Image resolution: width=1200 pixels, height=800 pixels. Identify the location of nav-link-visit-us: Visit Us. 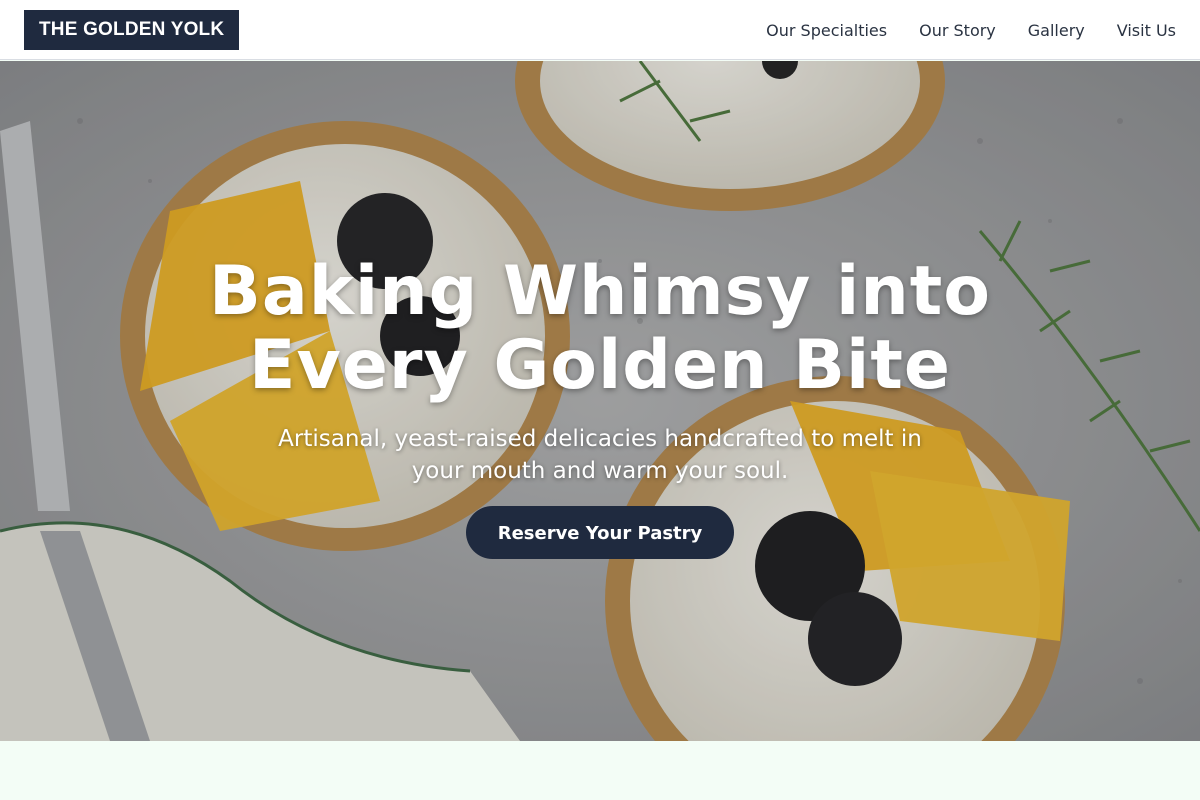
(1146, 30).